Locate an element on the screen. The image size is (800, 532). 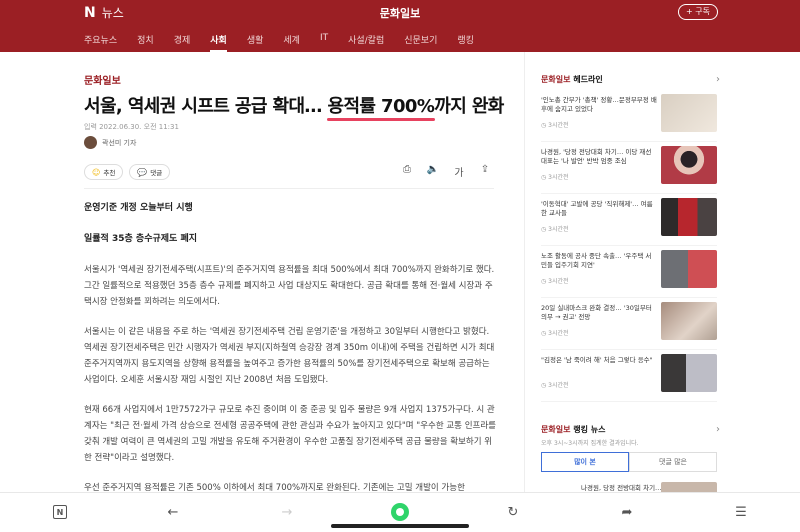
comment-label: 댓글 is located at coordinates (156, 173).